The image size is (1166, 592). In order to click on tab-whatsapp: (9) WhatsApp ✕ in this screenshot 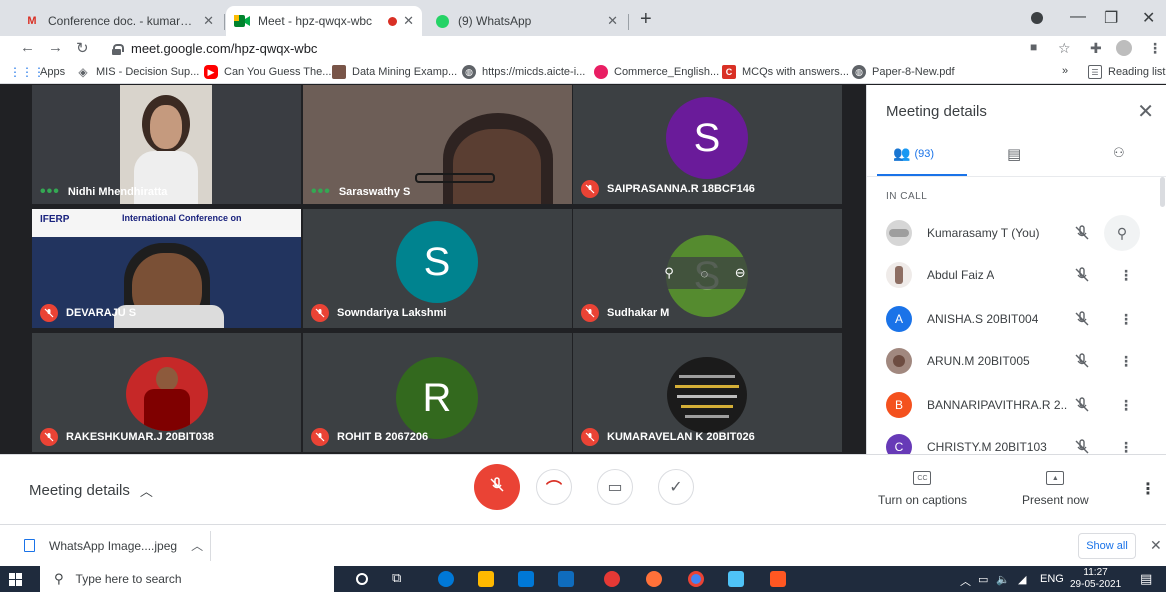, I will do `click(526, 21)`.